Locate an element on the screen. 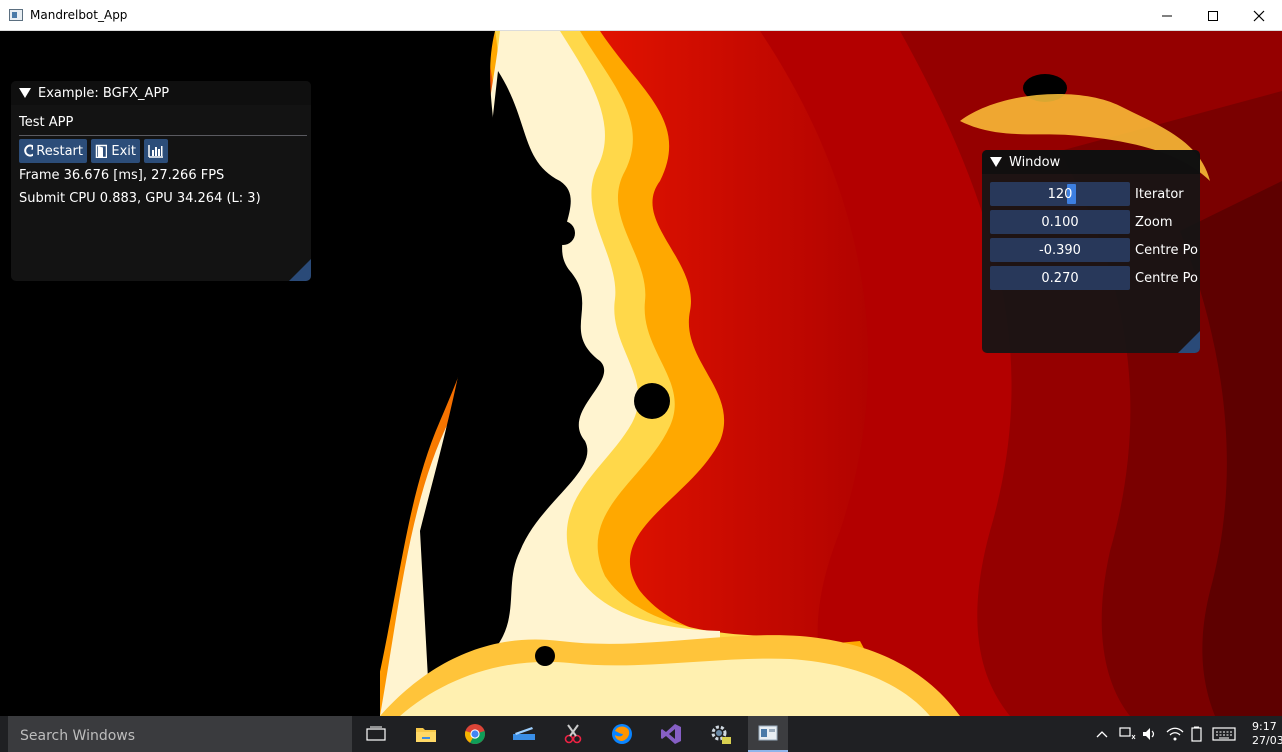 The height and width of the screenshot is (752, 1282). window-title: Mandrelbot_App is located at coordinates (79, 15).